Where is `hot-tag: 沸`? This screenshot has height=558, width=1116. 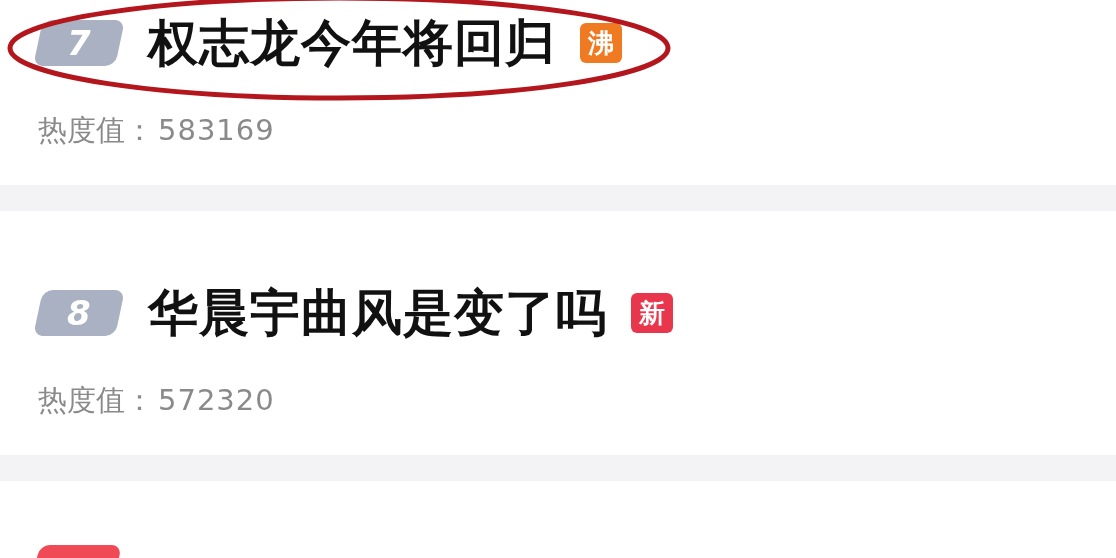 hot-tag: 沸 is located at coordinates (601, 43).